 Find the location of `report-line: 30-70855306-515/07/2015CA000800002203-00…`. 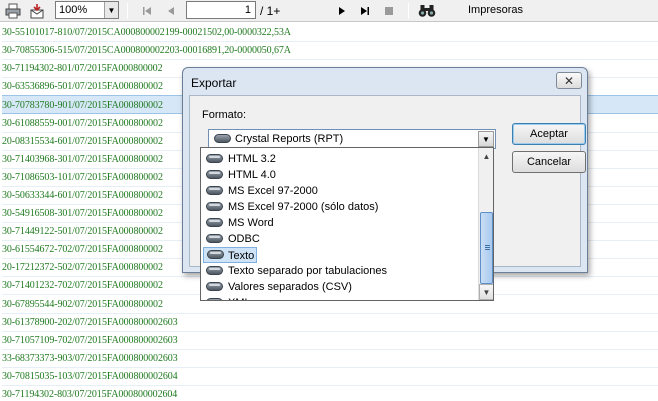

report-line: 30-70855306-515/07/2015CA000800002203-00… is located at coordinates (330, 51).